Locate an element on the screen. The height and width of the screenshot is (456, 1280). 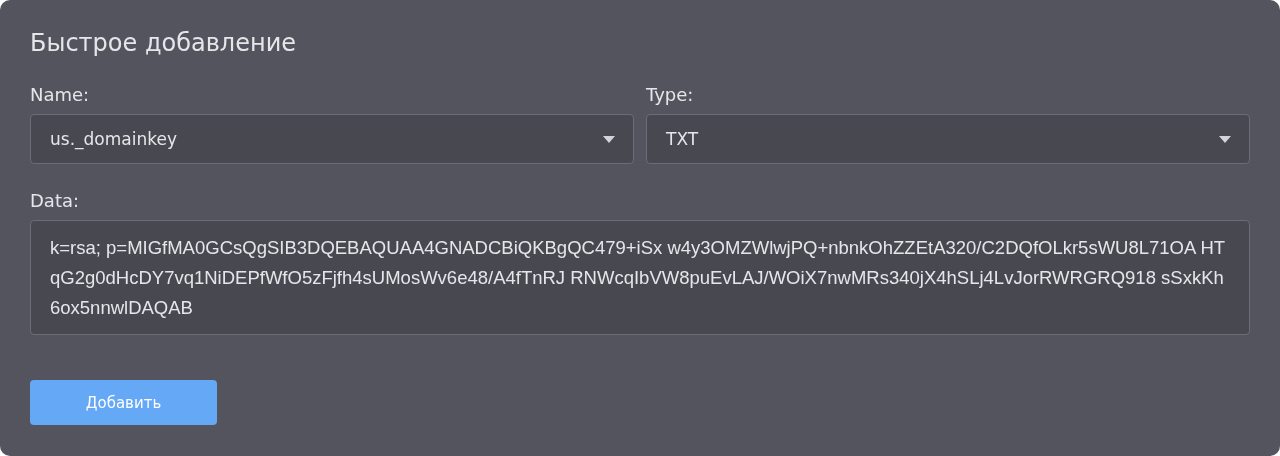
field-label: Name: is located at coordinates (60, 95).